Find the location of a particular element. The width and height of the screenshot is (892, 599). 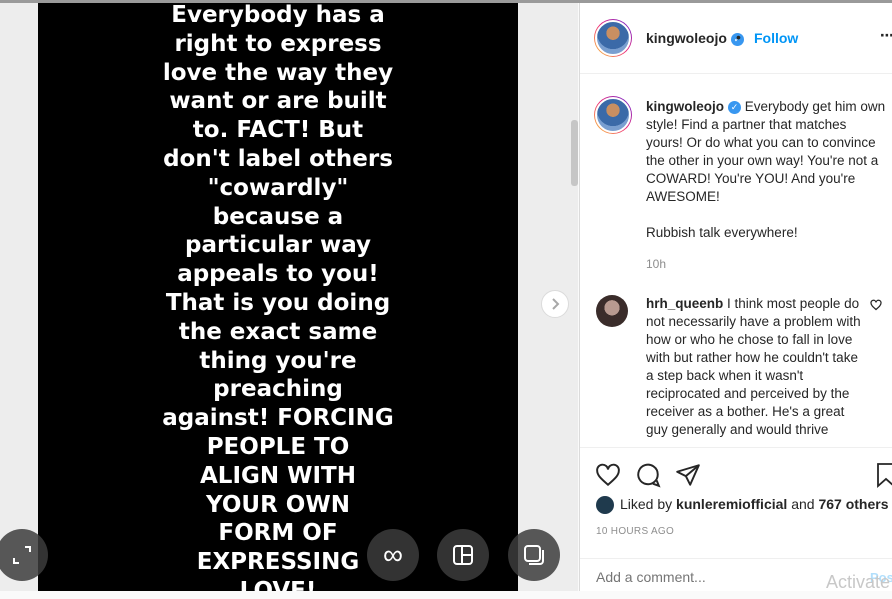

more-options-icon: ⋯ is located at coordinates (886, 35).